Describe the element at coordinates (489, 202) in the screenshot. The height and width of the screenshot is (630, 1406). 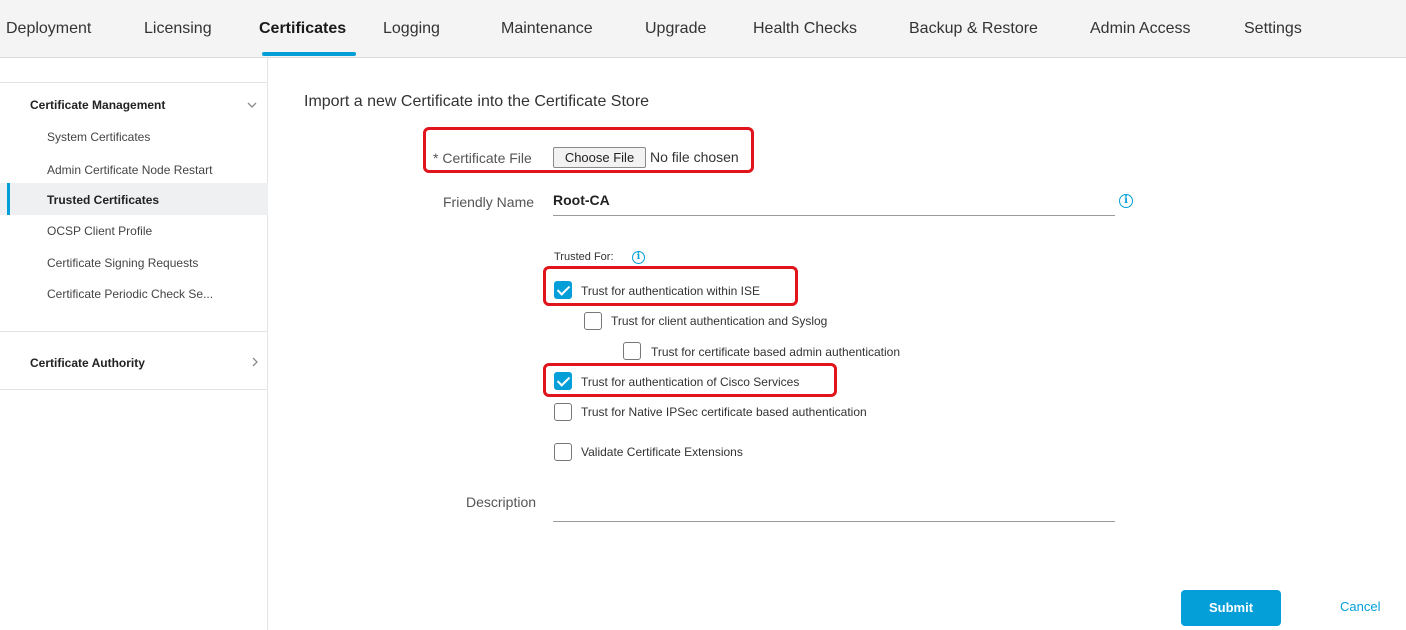
I see `friendly-name-label: Friendly Name` at that location.